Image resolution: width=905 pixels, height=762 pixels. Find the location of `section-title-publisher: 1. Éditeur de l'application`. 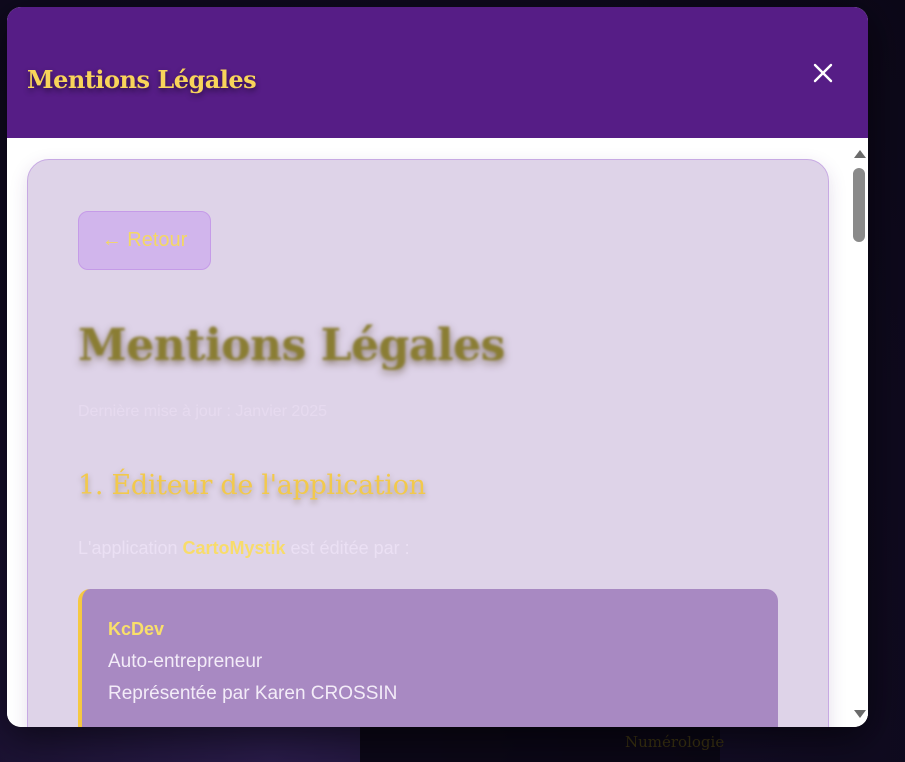

section-title-publisher: 1. Éditeur de l'application is located at coordinates (252, 485).